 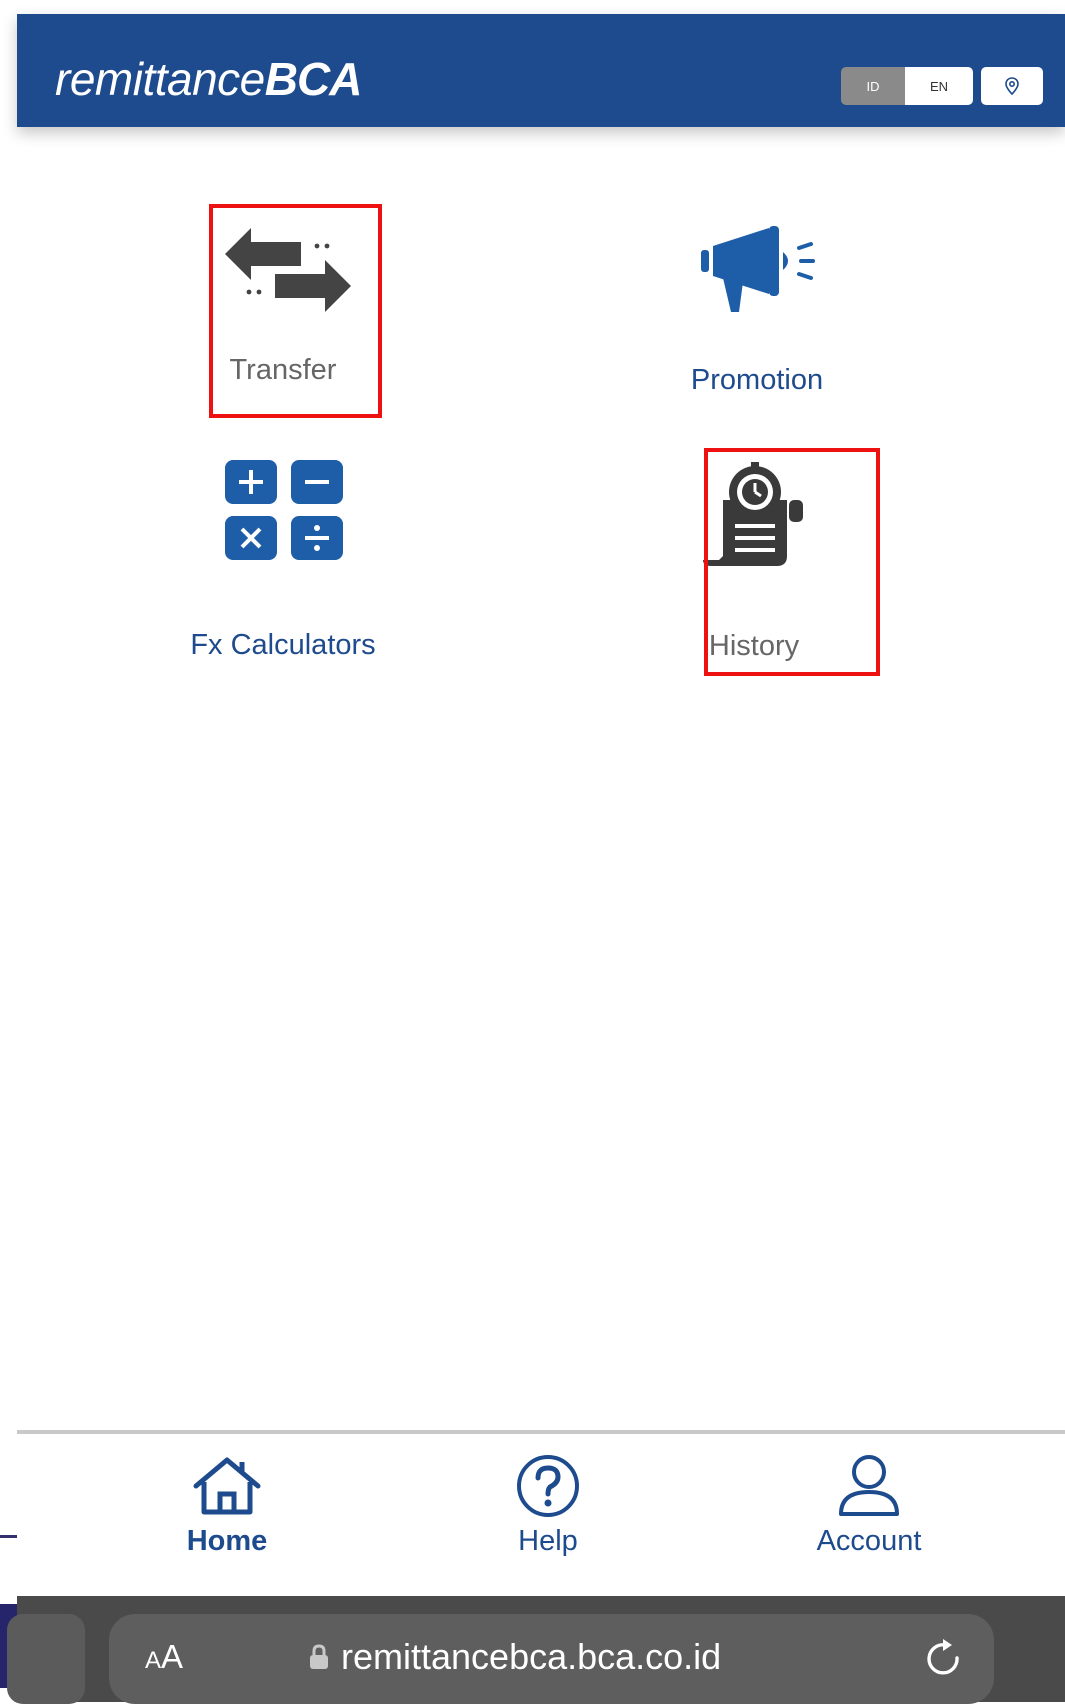 I want to click on help-icon, so click(x=548, y=1486).